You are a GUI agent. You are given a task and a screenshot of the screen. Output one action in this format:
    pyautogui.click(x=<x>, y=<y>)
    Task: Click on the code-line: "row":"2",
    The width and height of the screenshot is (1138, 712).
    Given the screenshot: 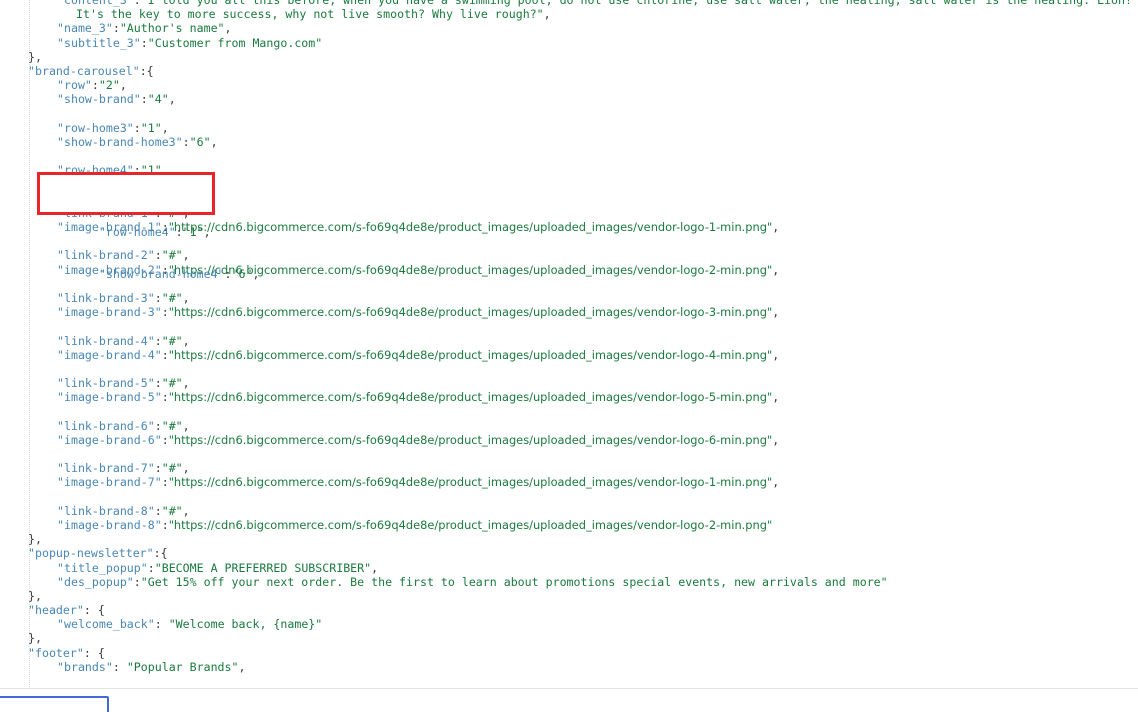 What is the action you would take?
    pyautogui.click(x=569, y=85)
    